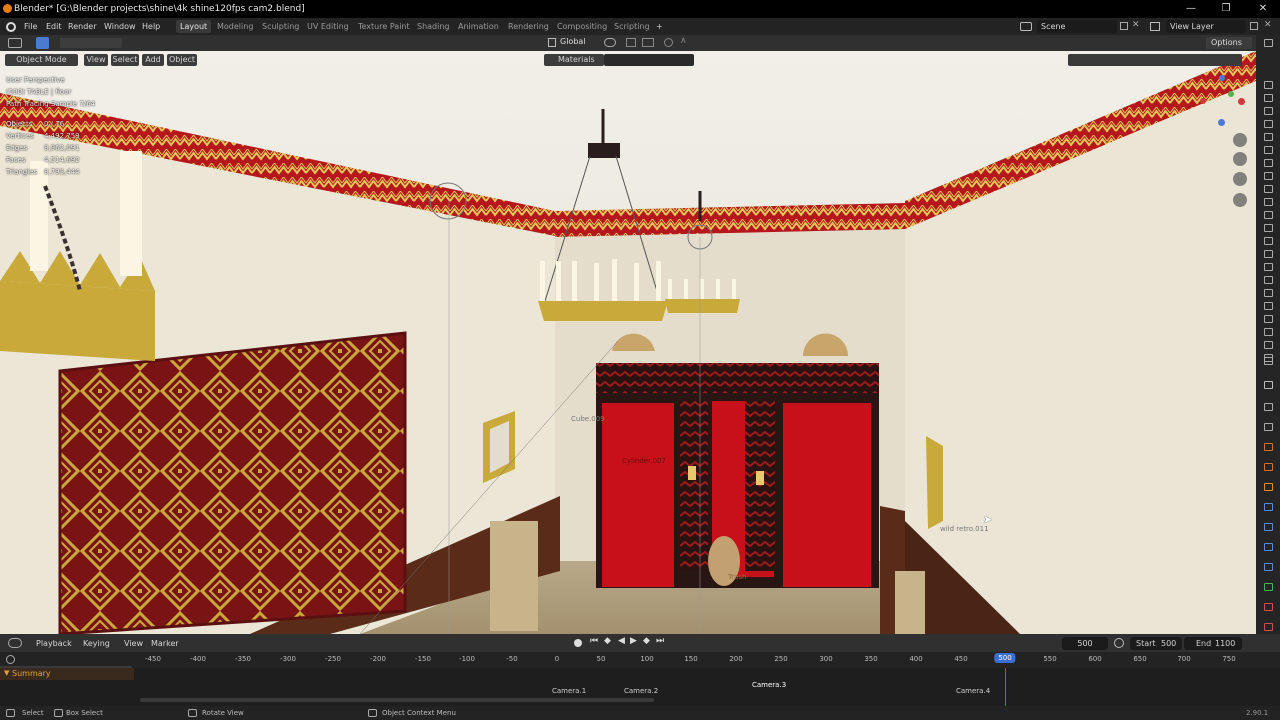 The height and width of the screenshot is (720, 1280). I want to click on select-menu: Select, so click(125, 60).